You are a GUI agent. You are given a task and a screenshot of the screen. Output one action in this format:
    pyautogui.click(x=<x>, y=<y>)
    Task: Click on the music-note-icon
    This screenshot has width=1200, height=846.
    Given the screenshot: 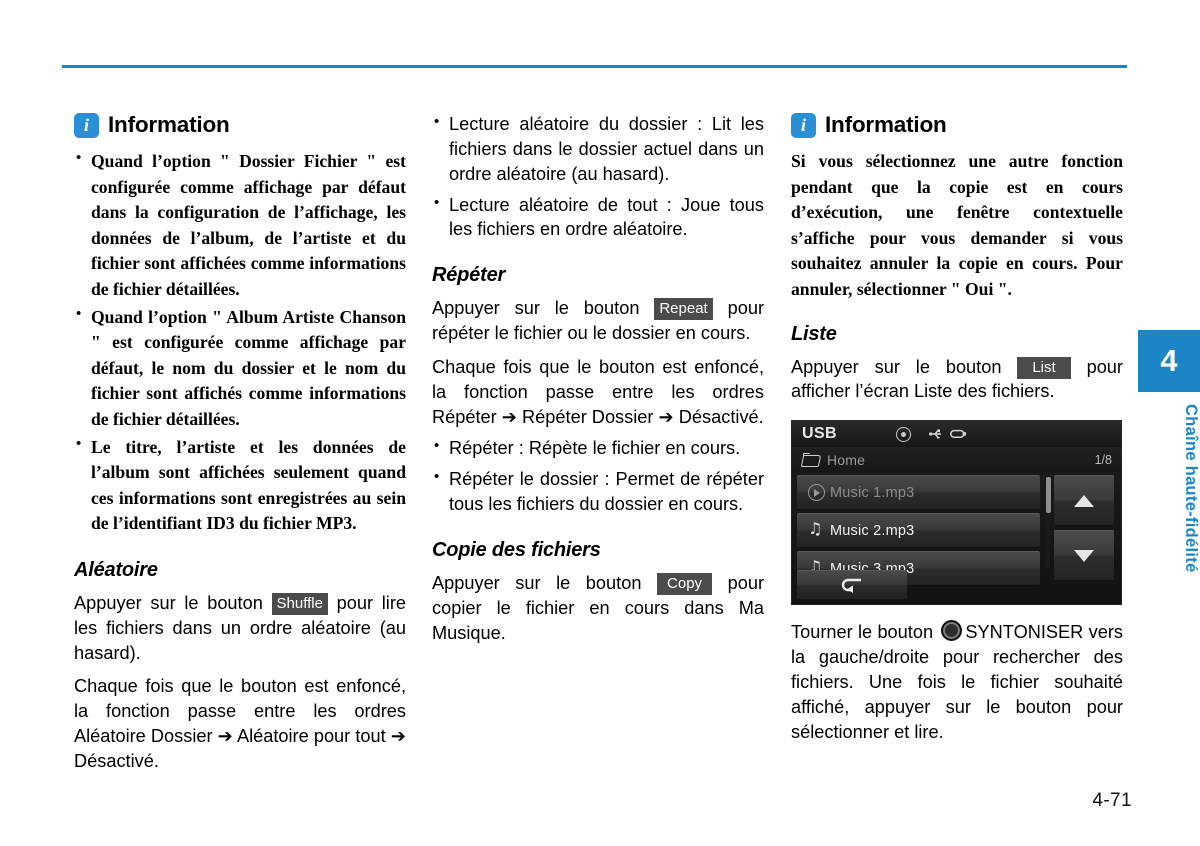 What is the action you would take?
    pyautogui.click(x=819, y=528)
    